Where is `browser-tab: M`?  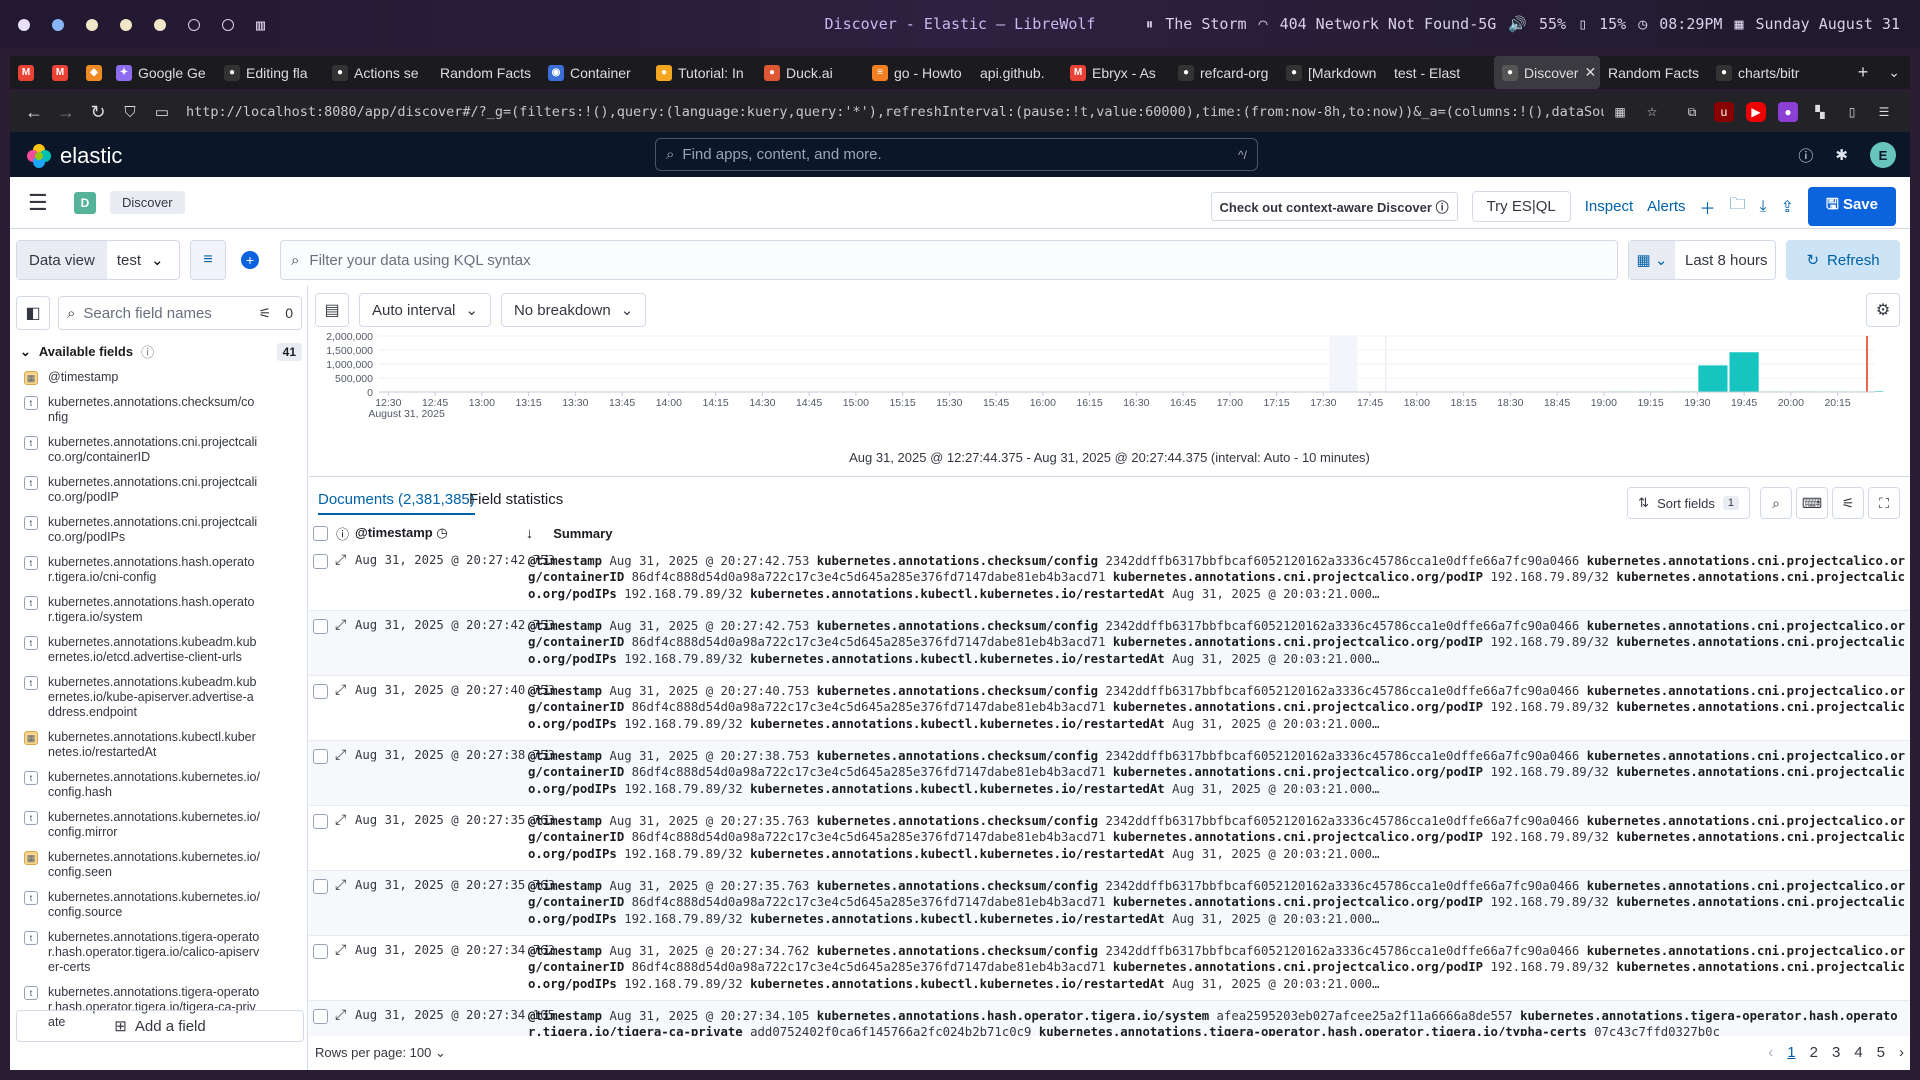
browser-tab: M is located at coordinates (27, 72).